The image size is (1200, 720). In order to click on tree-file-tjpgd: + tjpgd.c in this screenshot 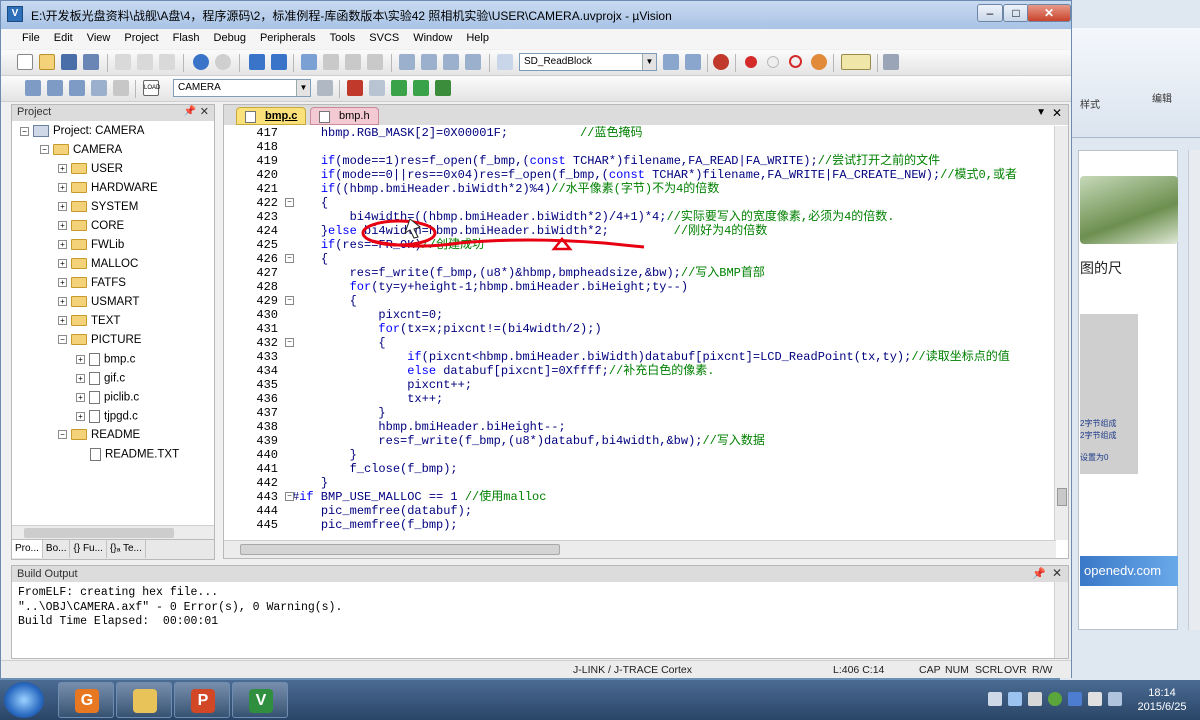, I will do `click(107, 419)`.